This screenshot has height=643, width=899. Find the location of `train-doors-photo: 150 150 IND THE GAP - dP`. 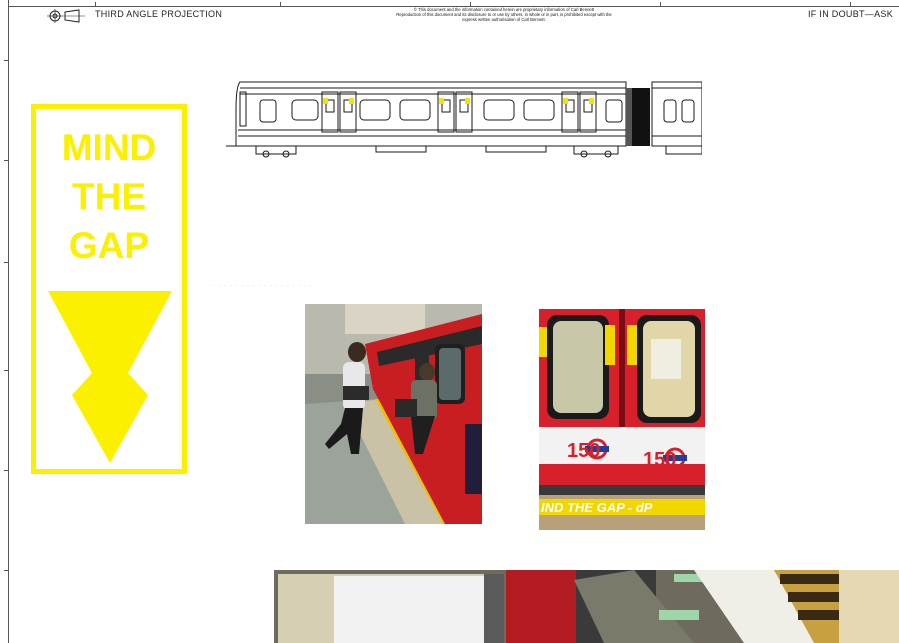

train-doors-photo: 150 150 IND THE GAP - dP is located at coordinates (622, 419).